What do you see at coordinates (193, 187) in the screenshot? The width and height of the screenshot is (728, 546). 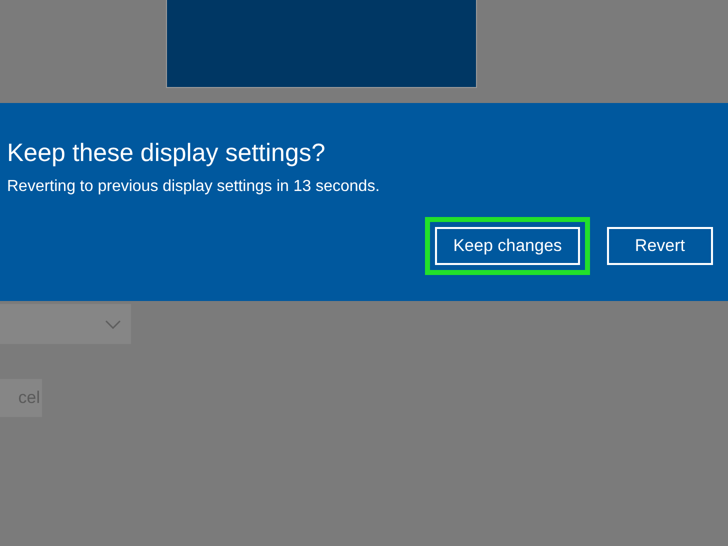 I see `dialog-message: Reverting to previous display settings in 13 seconds.` at bounding box center [193, 187].